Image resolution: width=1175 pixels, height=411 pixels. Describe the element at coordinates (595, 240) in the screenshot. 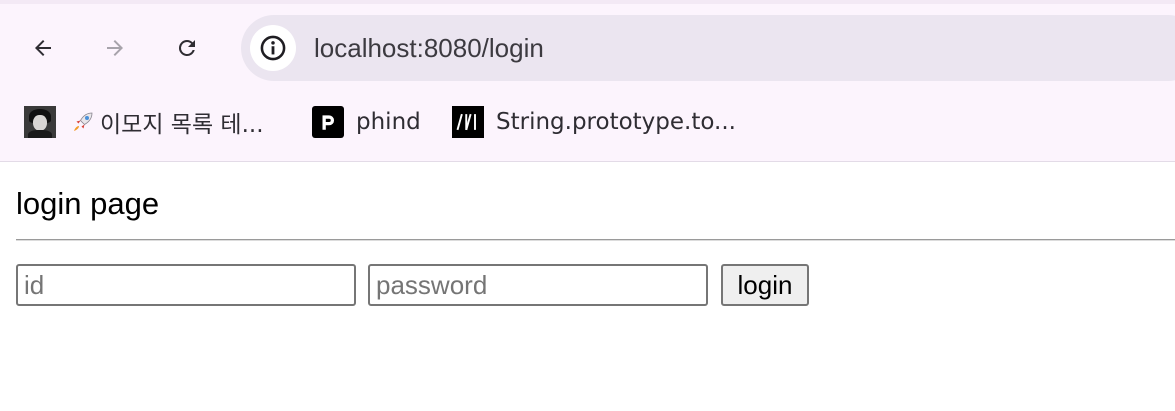

I see `divider` at that location.